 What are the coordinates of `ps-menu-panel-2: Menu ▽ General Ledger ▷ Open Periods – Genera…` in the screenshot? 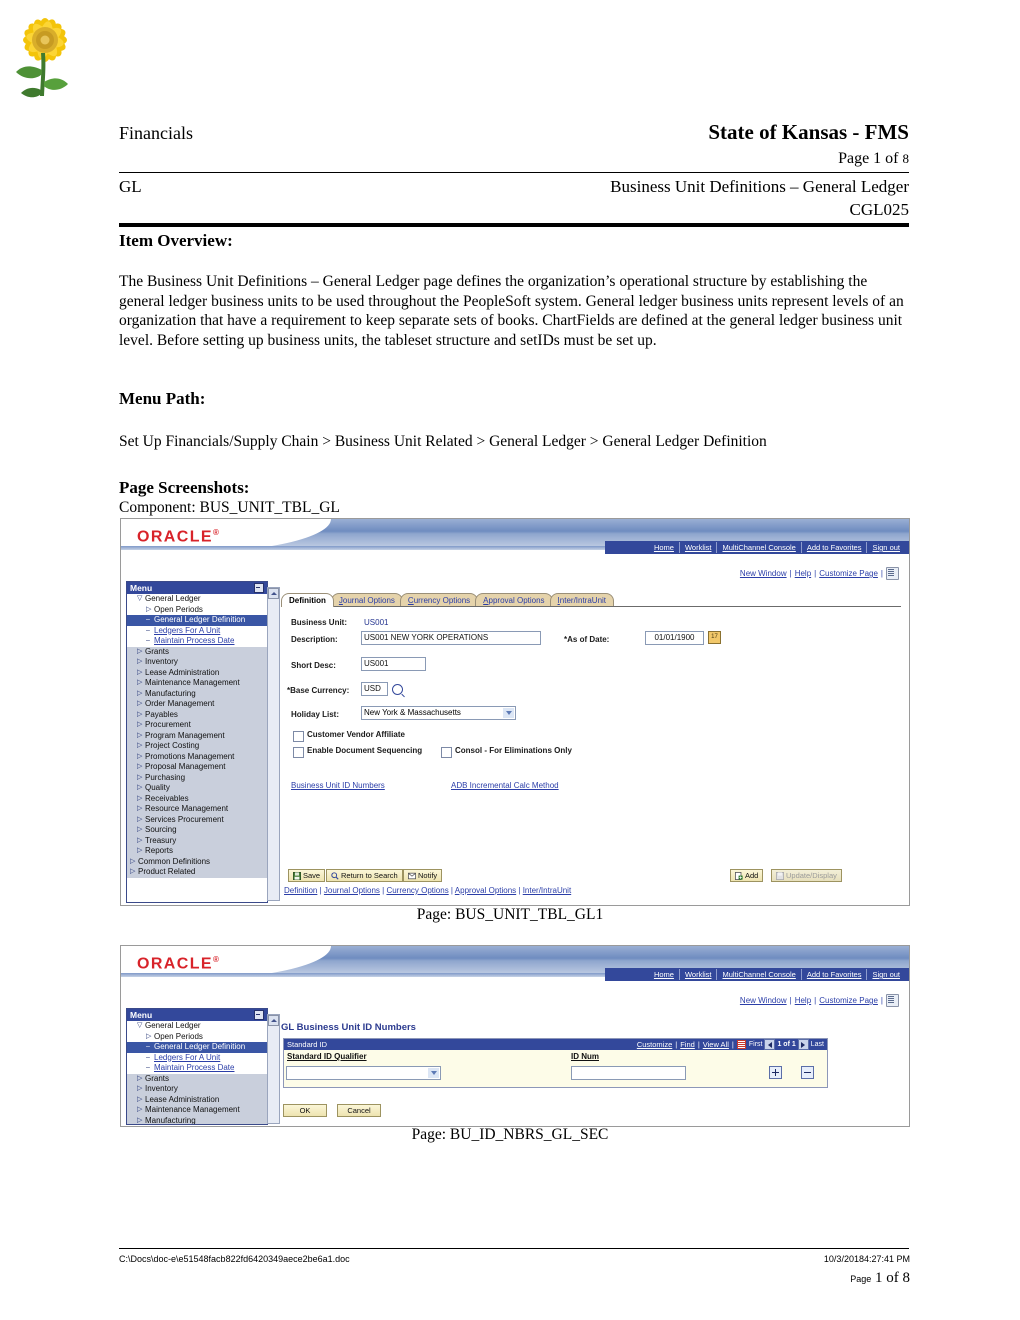 It's located at (197, 1066).